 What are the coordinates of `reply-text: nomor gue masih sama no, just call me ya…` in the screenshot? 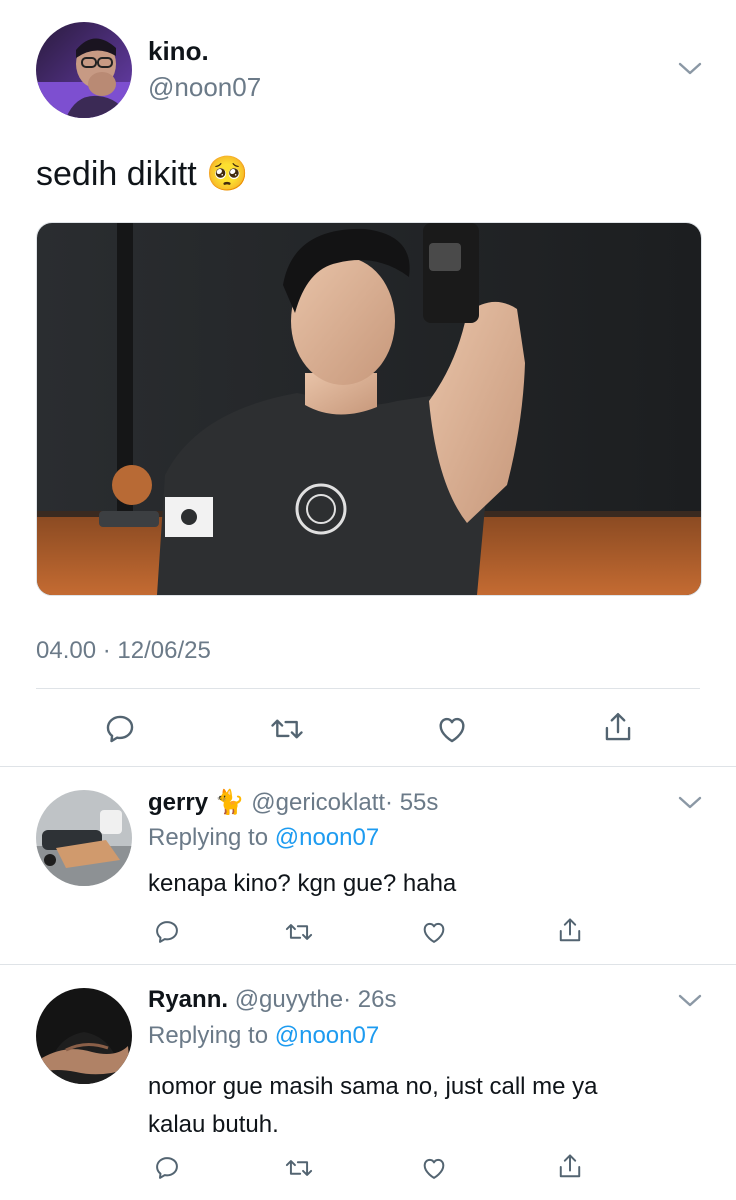 It's located at (373, 1106).